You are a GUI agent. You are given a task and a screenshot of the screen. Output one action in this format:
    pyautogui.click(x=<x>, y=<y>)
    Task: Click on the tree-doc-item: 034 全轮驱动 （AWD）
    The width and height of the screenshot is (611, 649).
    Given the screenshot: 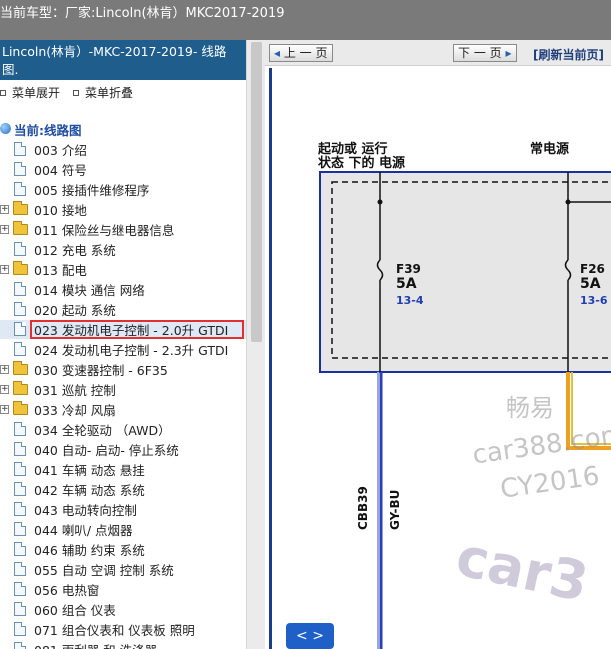 What is the action you would take?
    pyautogui.click(x=123, y=429)
    